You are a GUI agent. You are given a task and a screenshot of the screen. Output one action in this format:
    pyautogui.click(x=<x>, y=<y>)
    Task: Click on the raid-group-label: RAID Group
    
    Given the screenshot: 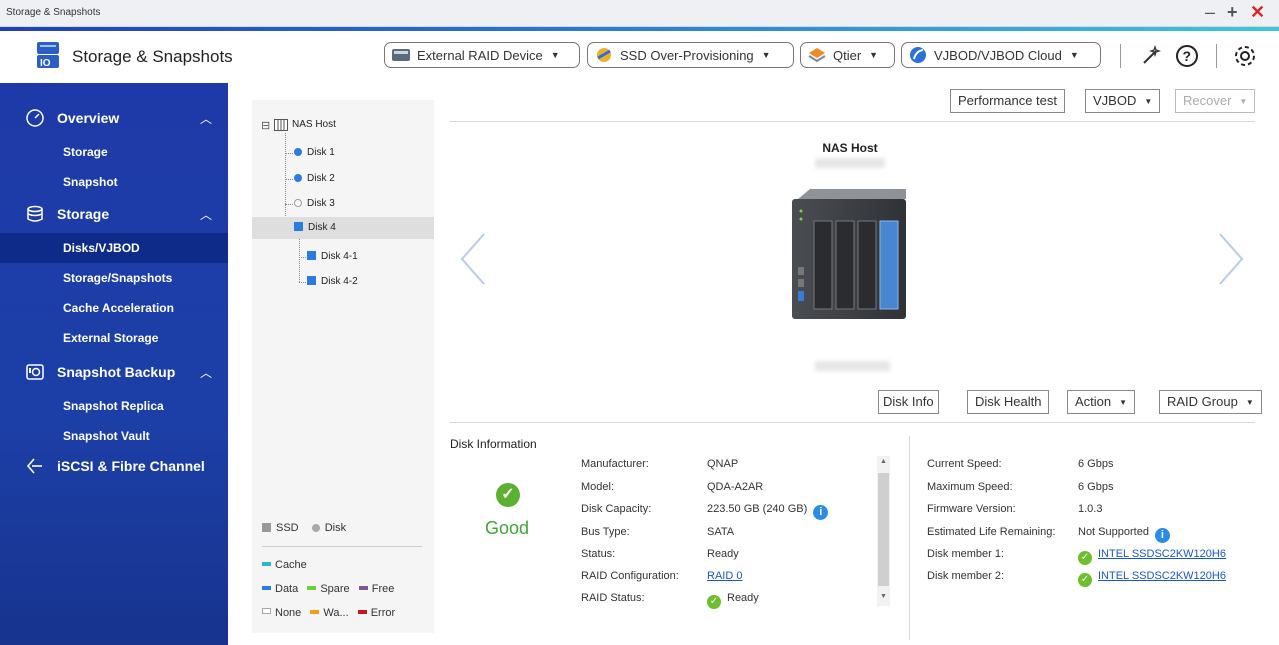 What is the action you would take?
    pyautogui.click(x=1202, y=401)
    